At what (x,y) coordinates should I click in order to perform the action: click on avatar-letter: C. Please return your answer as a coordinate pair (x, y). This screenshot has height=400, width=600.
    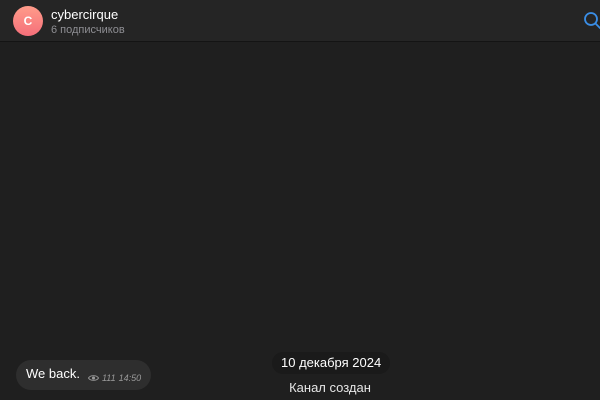
    Looking at the image, I should click on (28, 21).